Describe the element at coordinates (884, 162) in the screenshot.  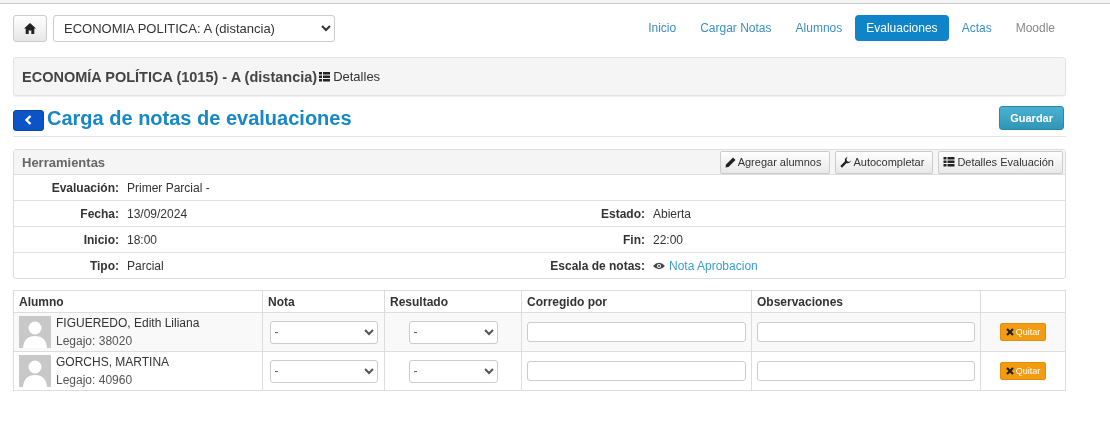
I see `tool-button: Autocompletar` at that location.